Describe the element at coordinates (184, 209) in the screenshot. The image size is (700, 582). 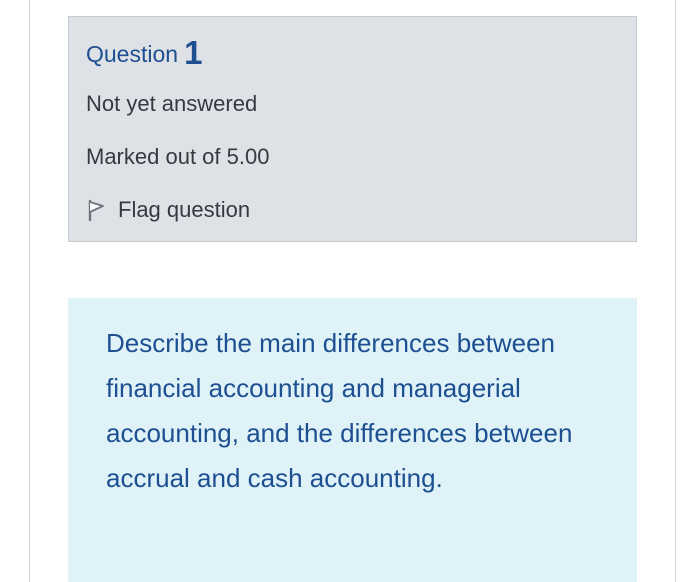
I see `flag-question-label: Flag question` at that location.